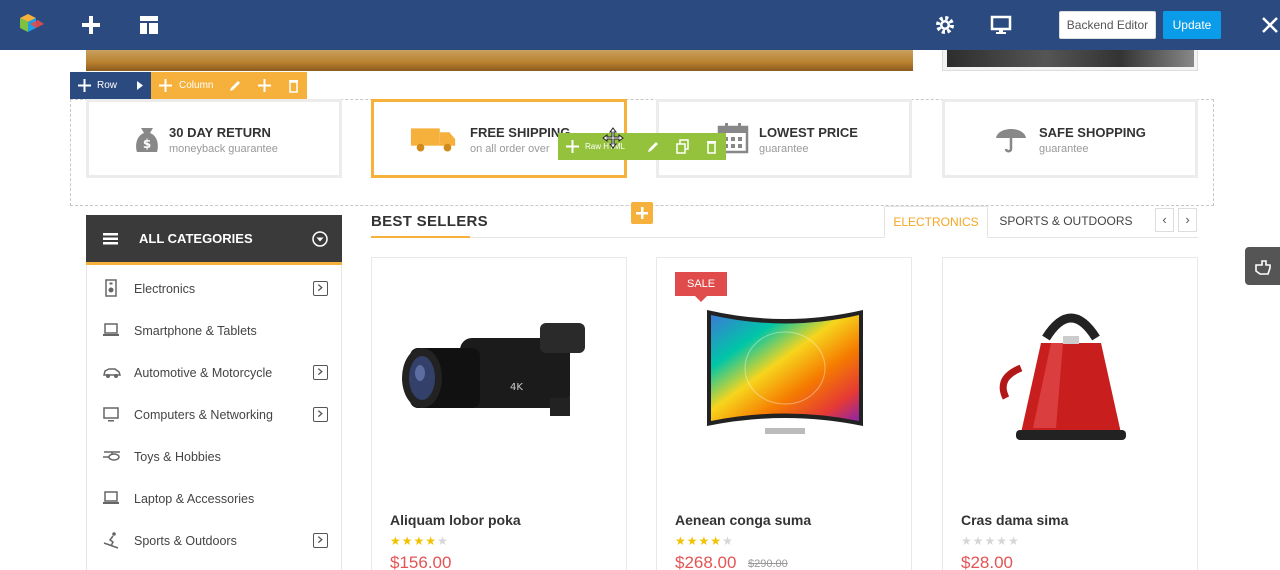 The width and height of the screenshot is (1280, 570). I want to click on product-price: $268.00, so click(706, 561).